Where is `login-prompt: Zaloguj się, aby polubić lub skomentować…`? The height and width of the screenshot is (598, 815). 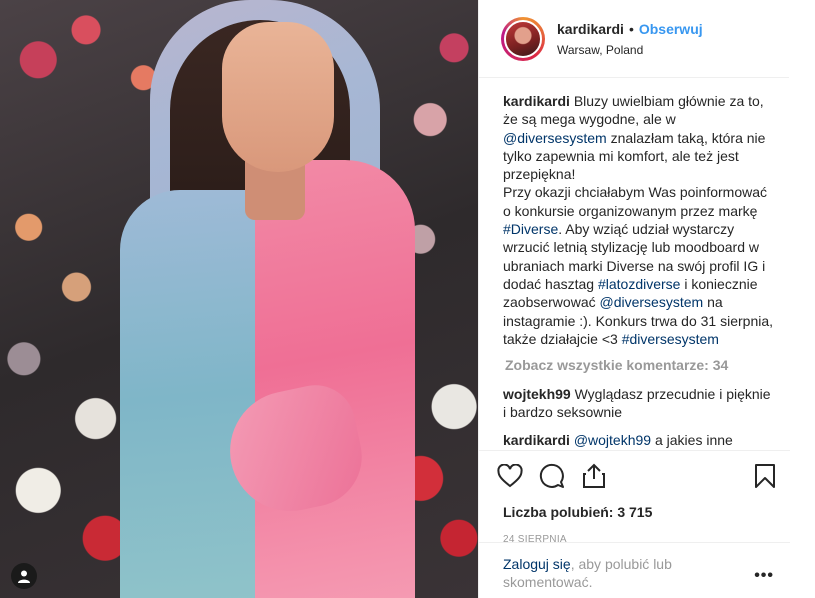
login-prompt: Zaloguj się, aby polubić lub skomentować… is located at coordinates (634, 566).